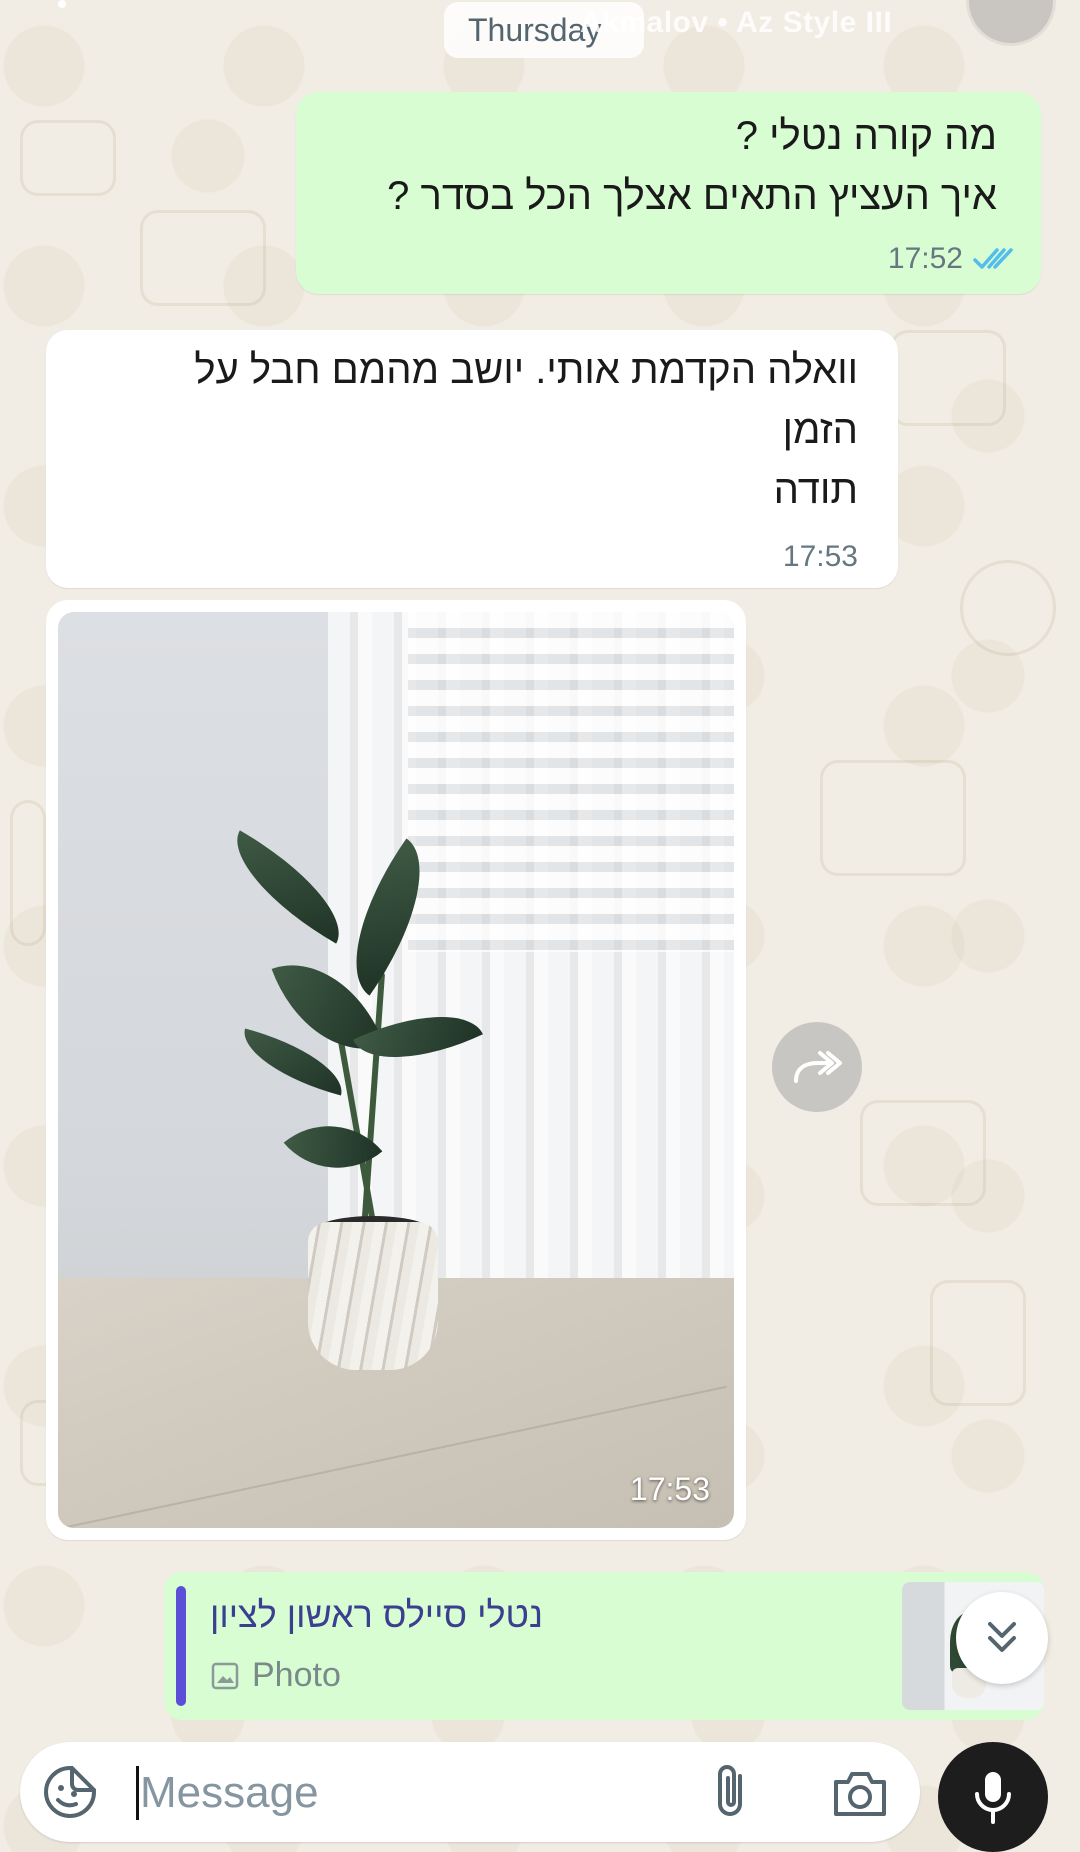 The height and width of the screenshot is (1852, 1080). I want to click on scroll-to-bottom-button, so click(1002, 1638).